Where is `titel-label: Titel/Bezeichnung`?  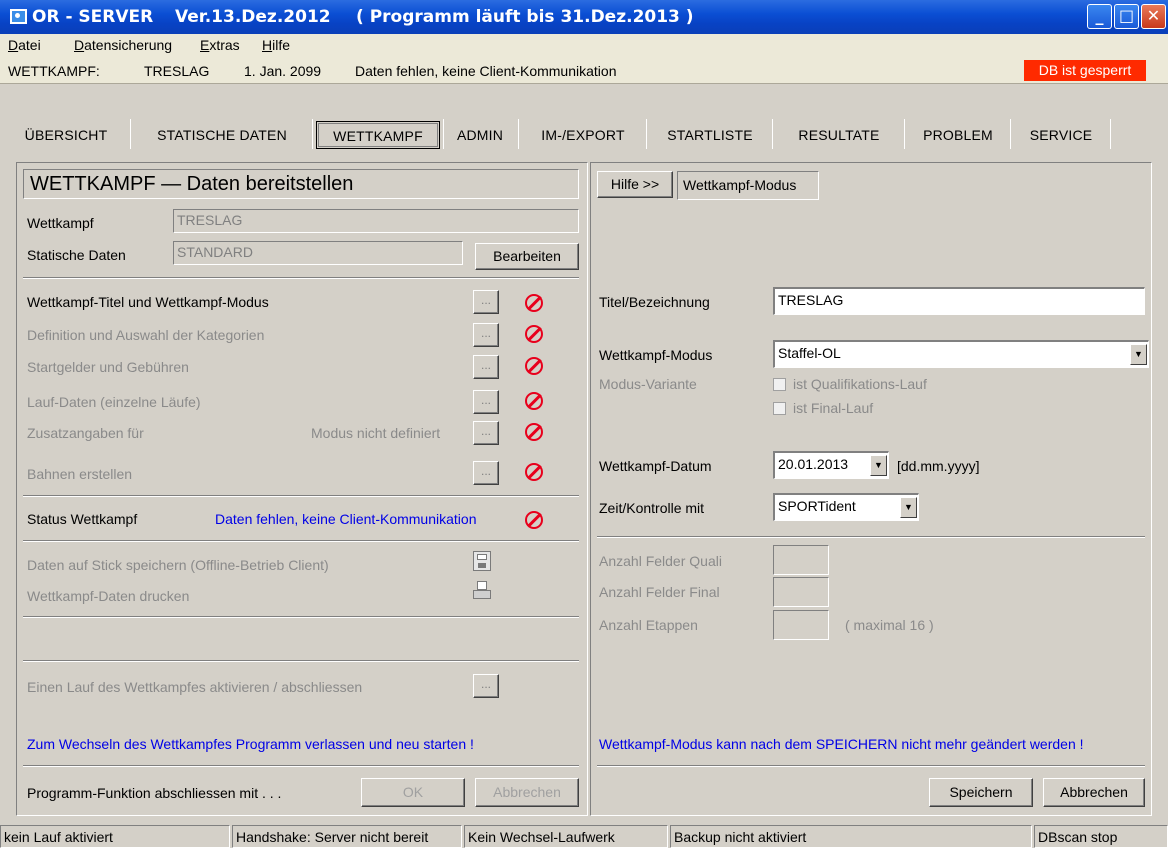 titel-label: Titel/Bezeichnung is located at coordinates (654, 302).